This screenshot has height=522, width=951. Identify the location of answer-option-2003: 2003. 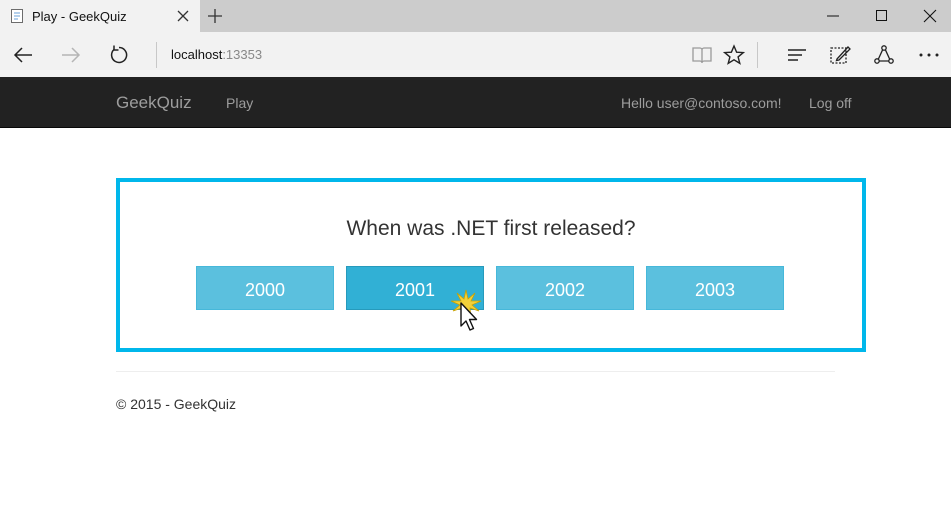
(715, 288).